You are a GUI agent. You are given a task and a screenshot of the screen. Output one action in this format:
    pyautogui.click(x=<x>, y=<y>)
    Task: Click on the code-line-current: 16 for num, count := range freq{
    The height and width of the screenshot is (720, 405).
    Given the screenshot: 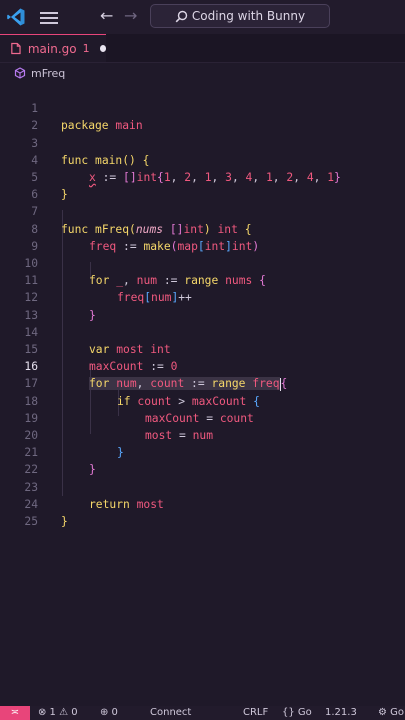 What is the action you would take?
    pyautogui.click(x=202, y=366)
    